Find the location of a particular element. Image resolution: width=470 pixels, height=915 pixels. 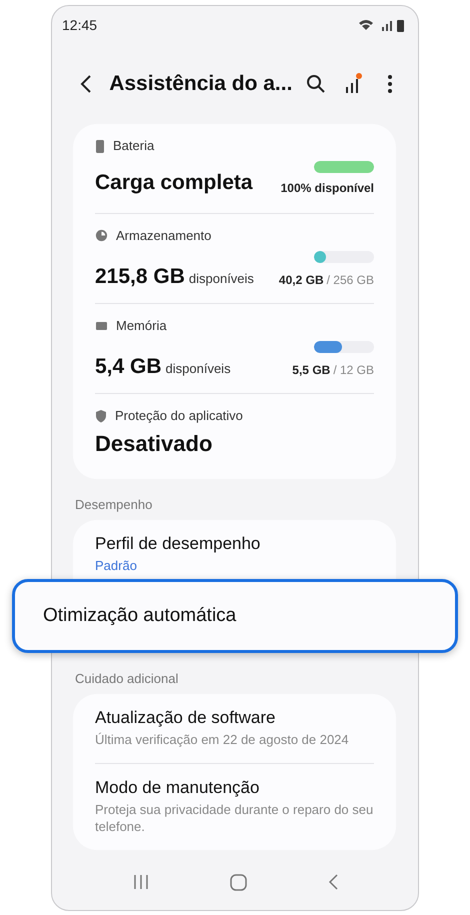

category-label: Armazenamento is located at coordinates (164, 235).